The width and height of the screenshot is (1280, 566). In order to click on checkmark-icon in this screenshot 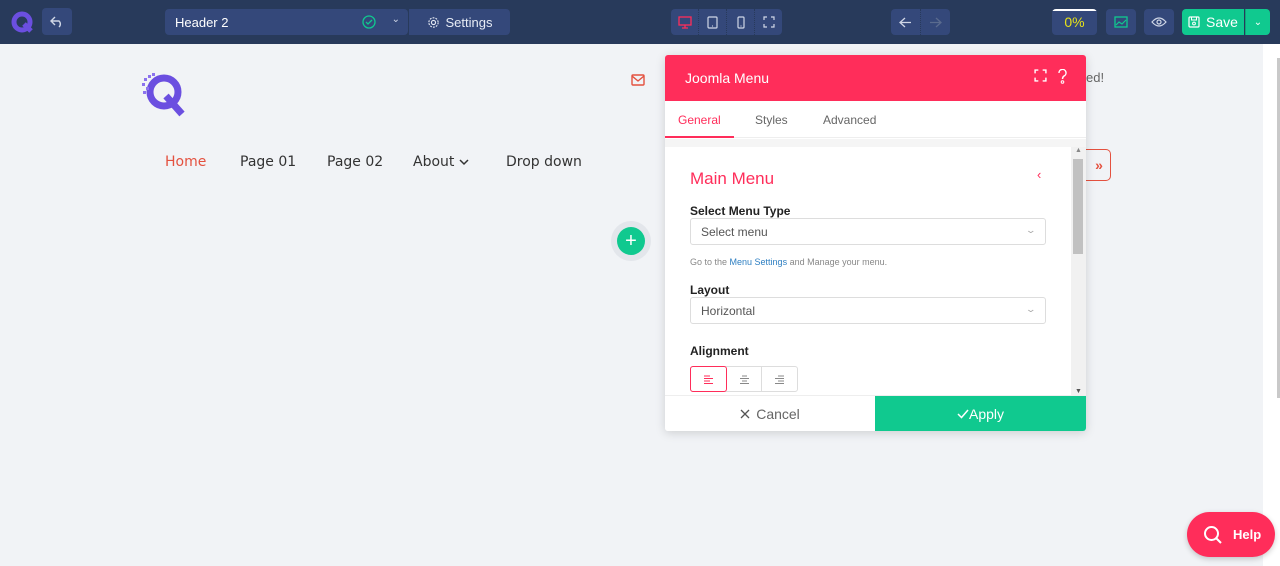, I will do `click(963, 414)`.